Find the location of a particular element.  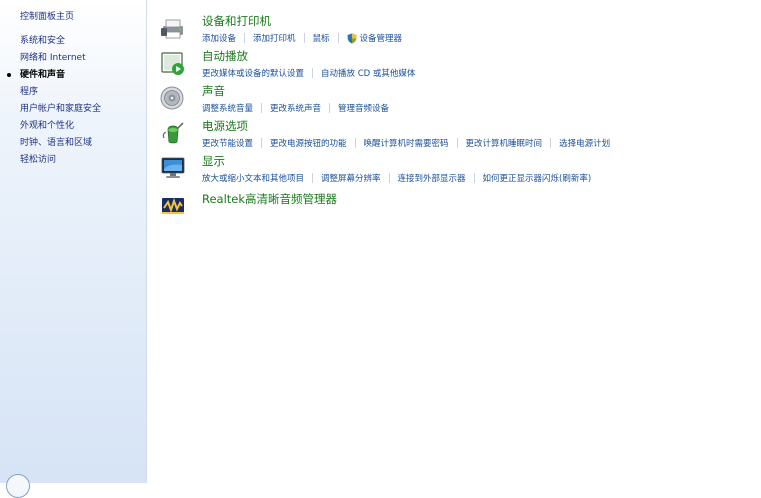

refresh-rate-link: 如何更正显示器闪烁(刷新率) is located at coordinates (537, 178).